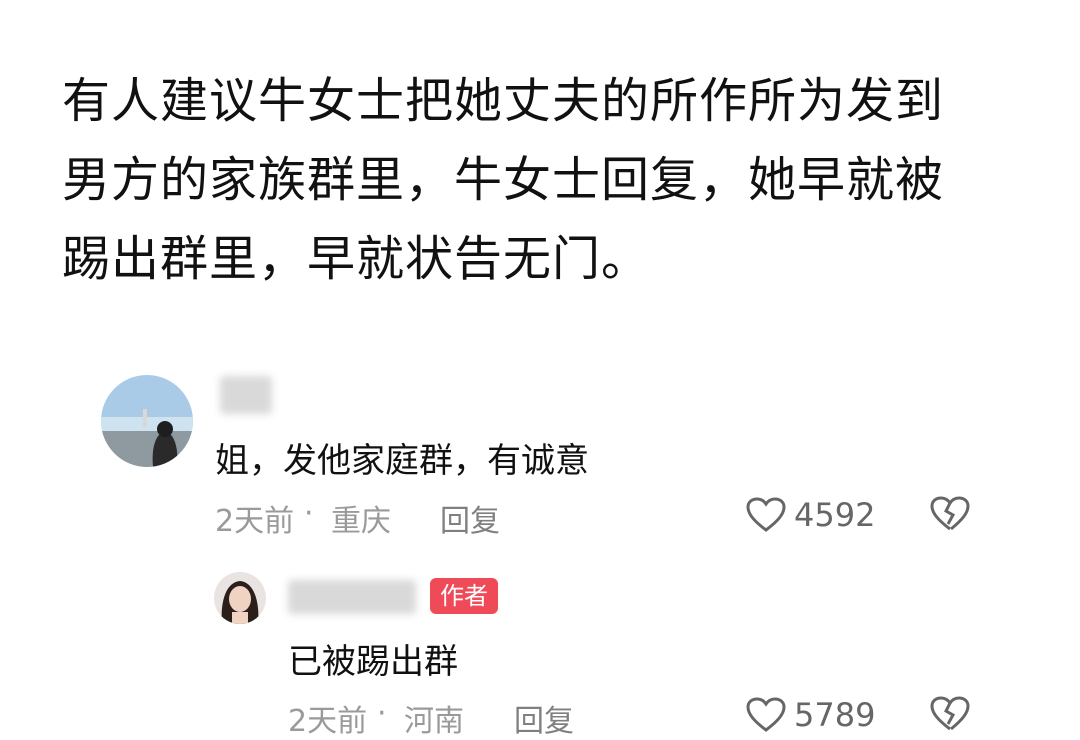  Describe the element at coordinates (402, 461) in the screenshot. I see `comment-text: 姐，发他家庭群，有诚意` at that location.